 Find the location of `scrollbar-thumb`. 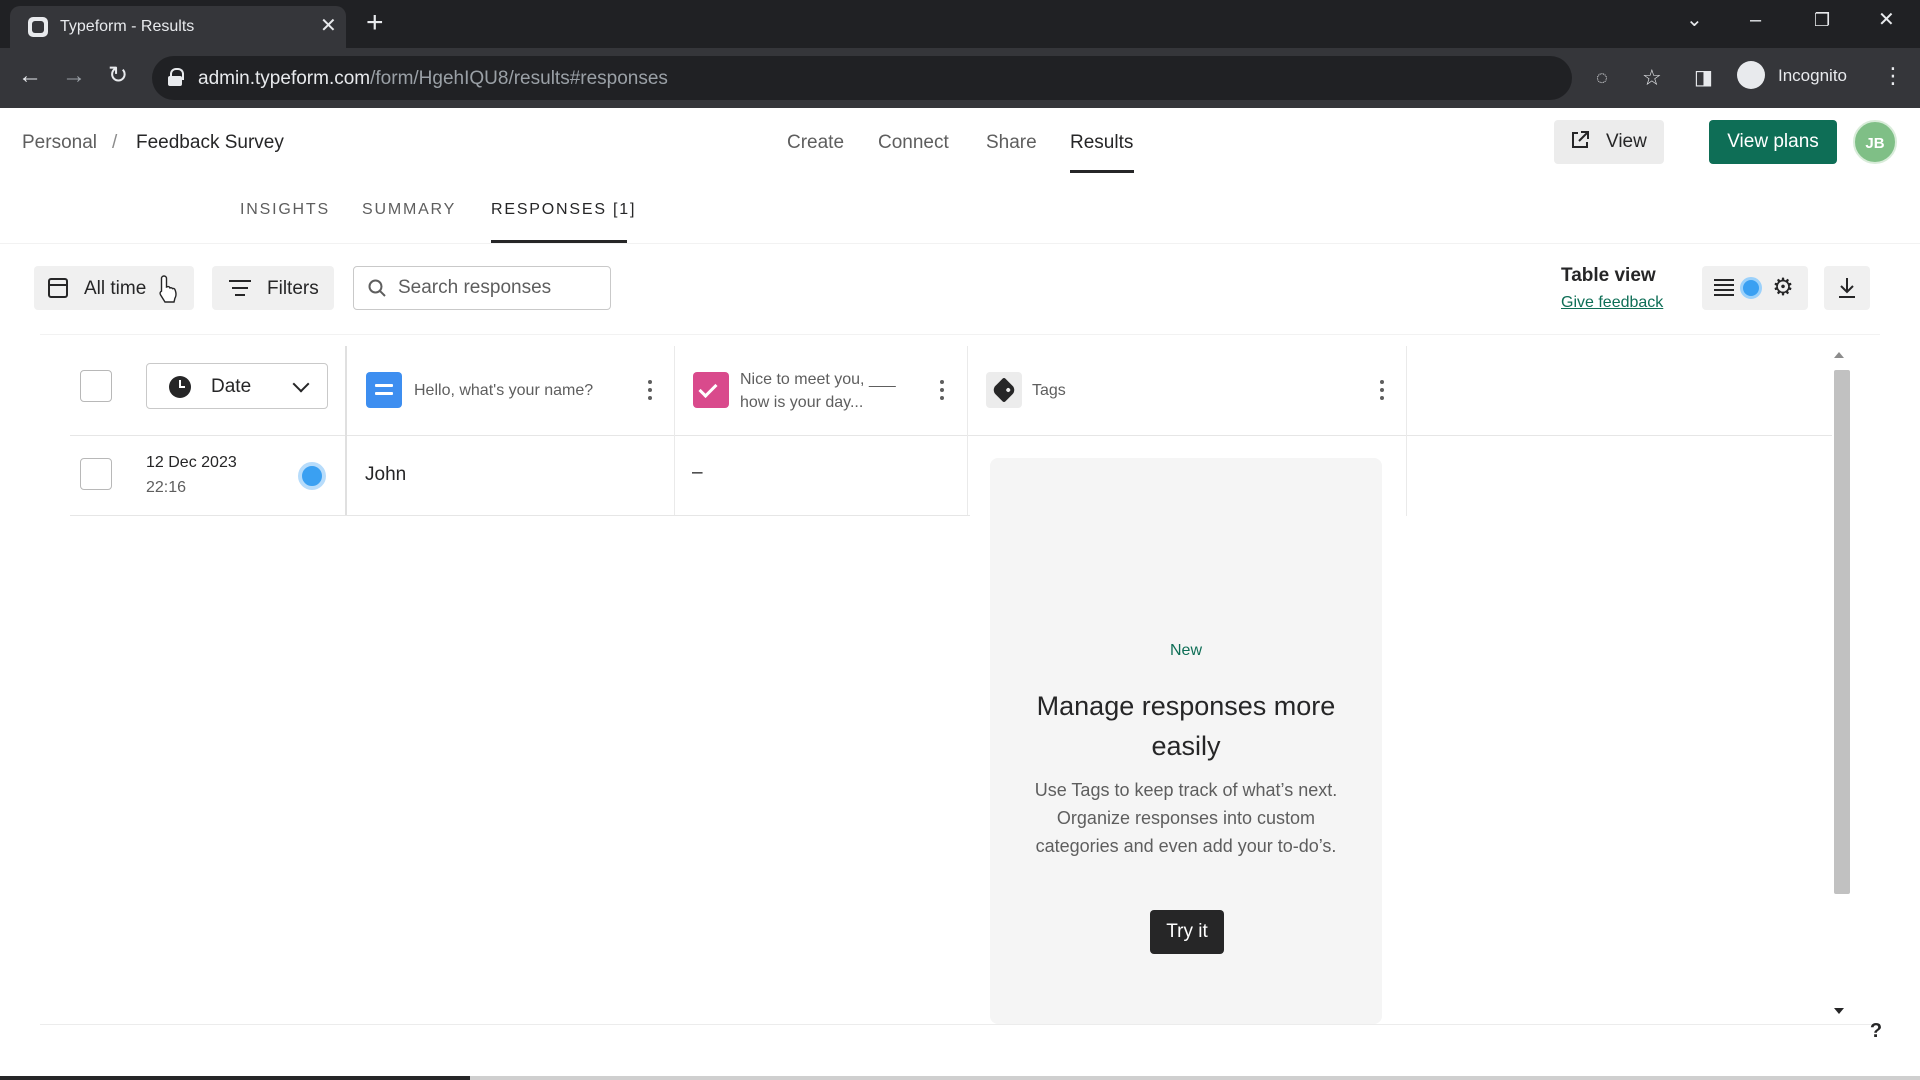

scrollbar-thumb is located at coordinates (1842, 632).